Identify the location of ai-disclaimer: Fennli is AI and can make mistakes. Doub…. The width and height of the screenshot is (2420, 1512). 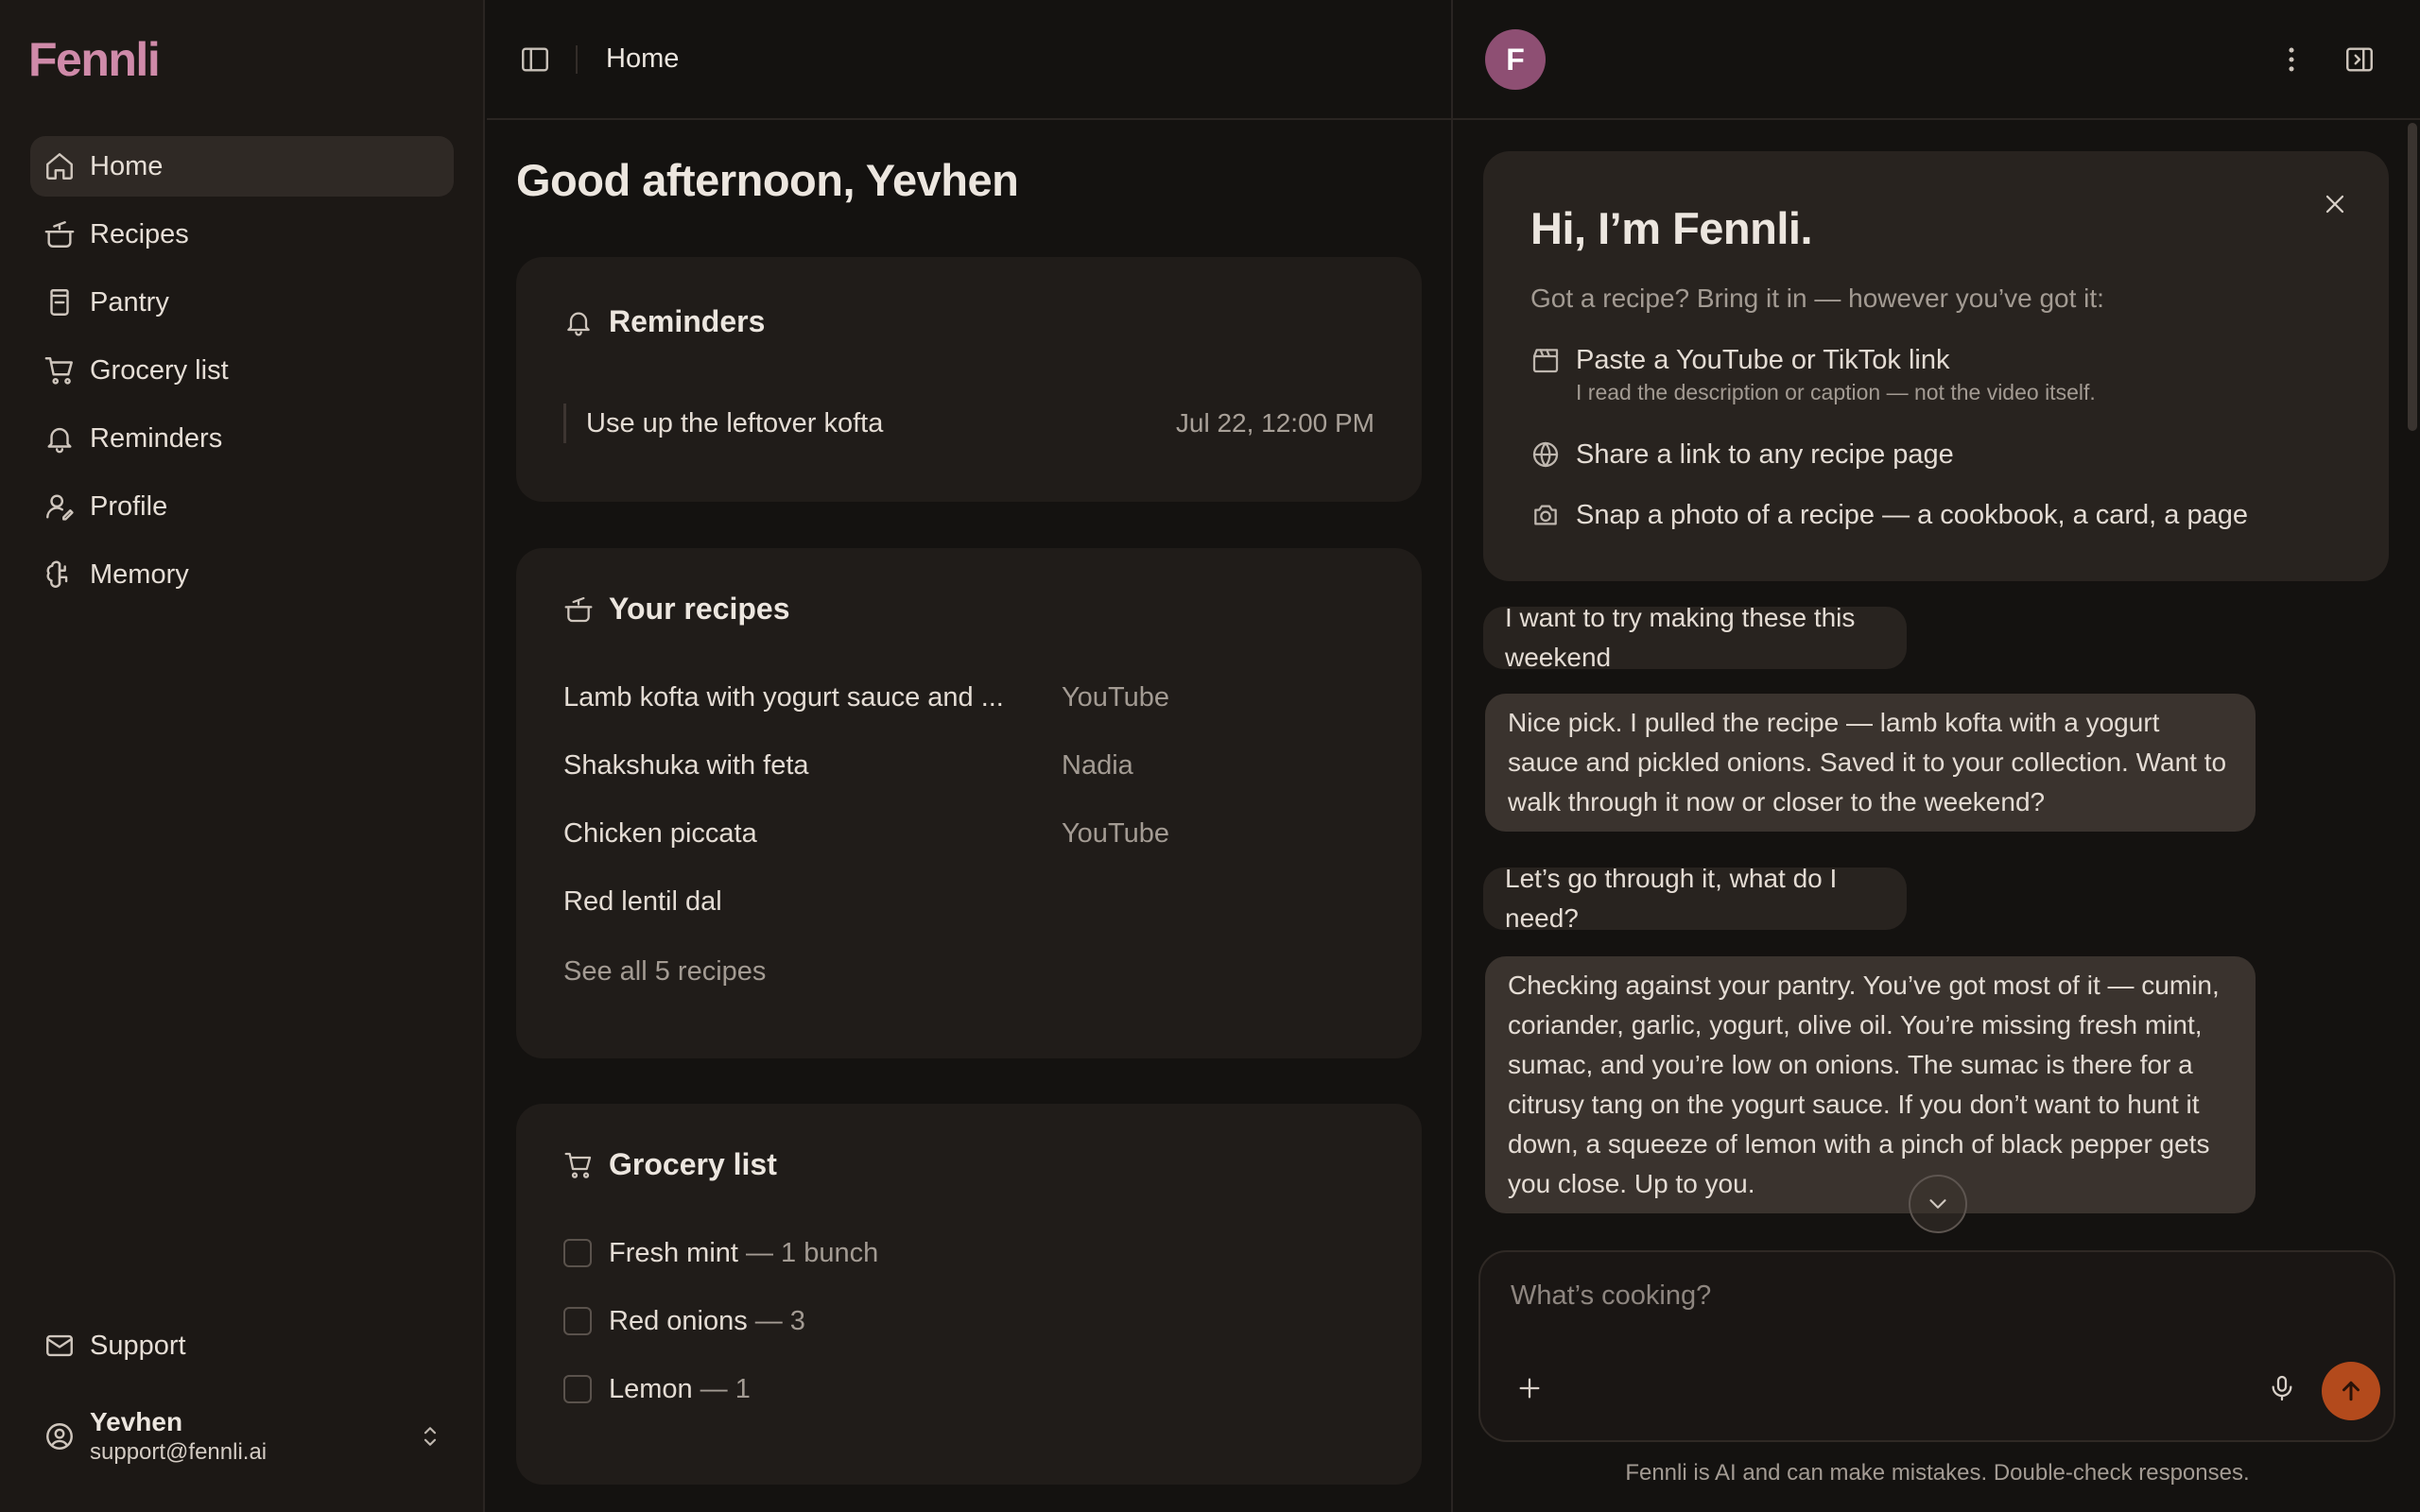
(1937, 1473).